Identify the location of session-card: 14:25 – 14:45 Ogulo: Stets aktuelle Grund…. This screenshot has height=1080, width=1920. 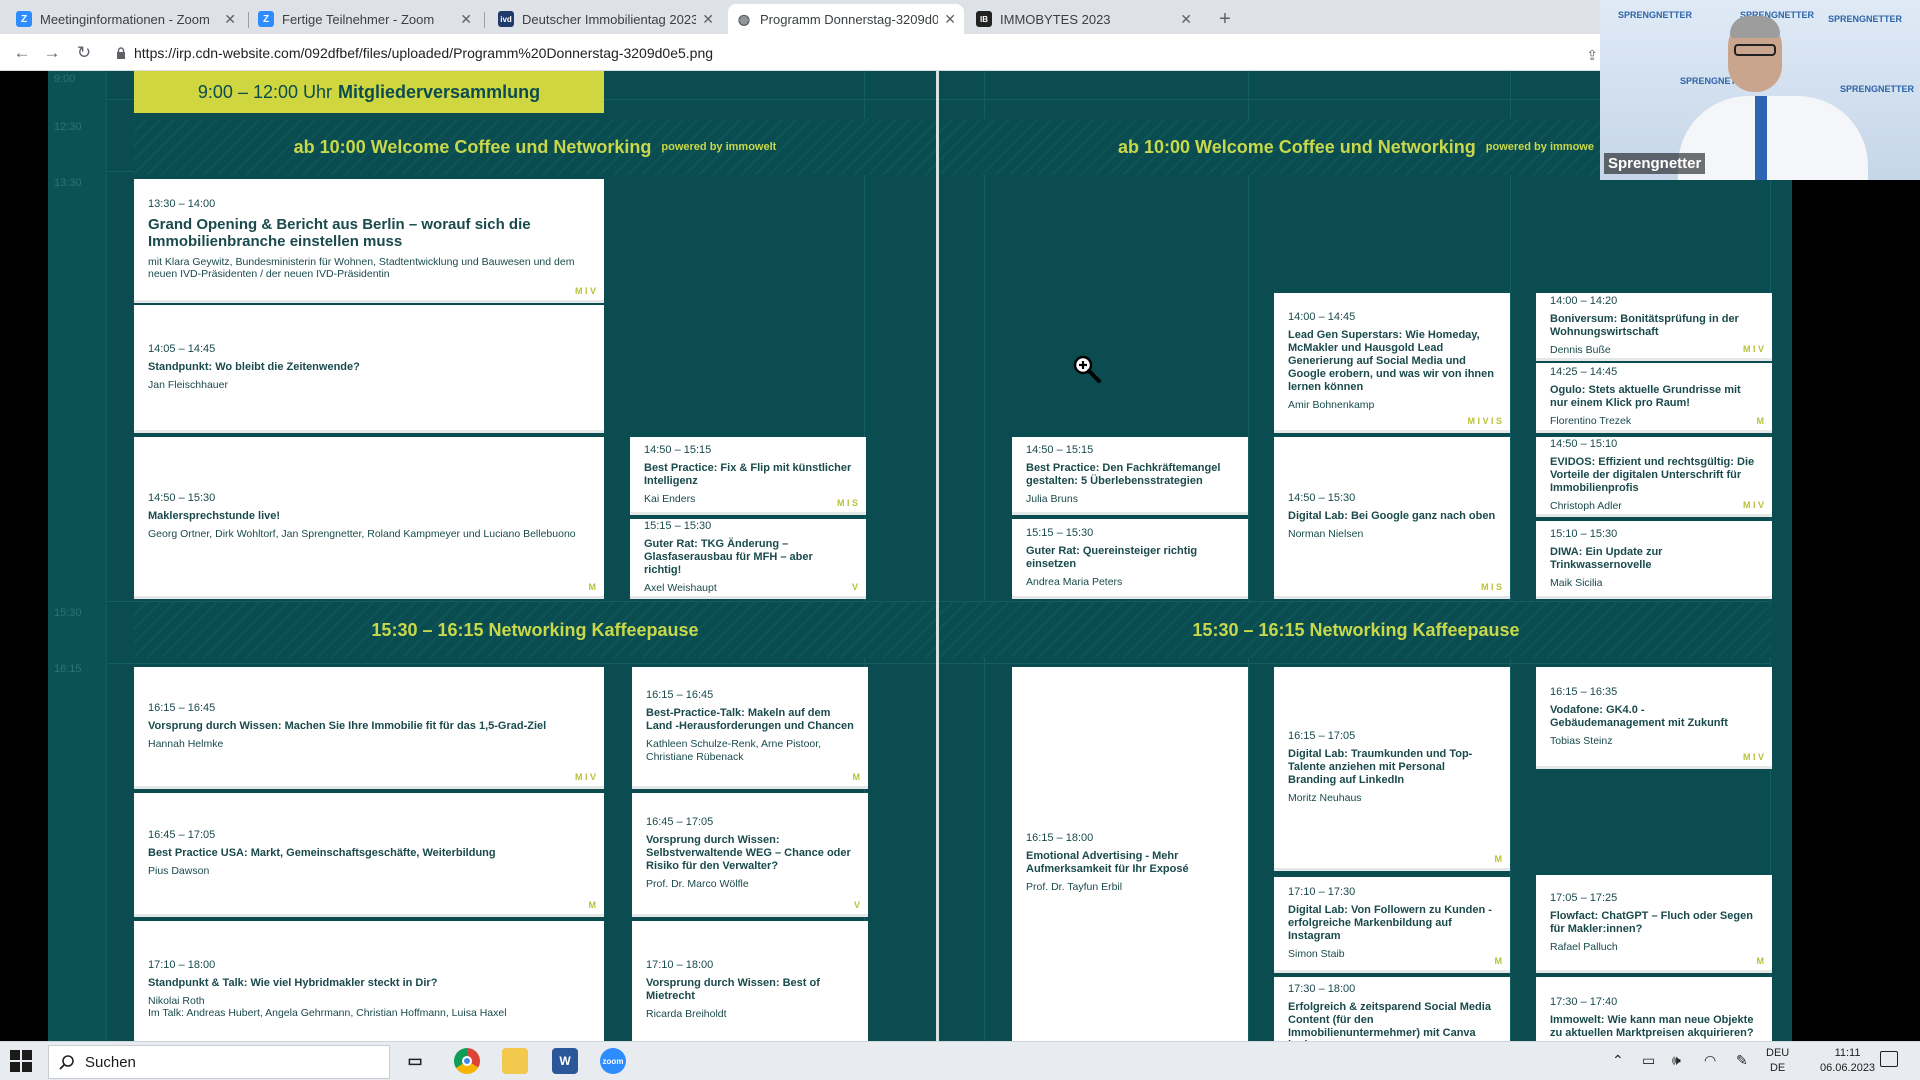
(1654, 398).